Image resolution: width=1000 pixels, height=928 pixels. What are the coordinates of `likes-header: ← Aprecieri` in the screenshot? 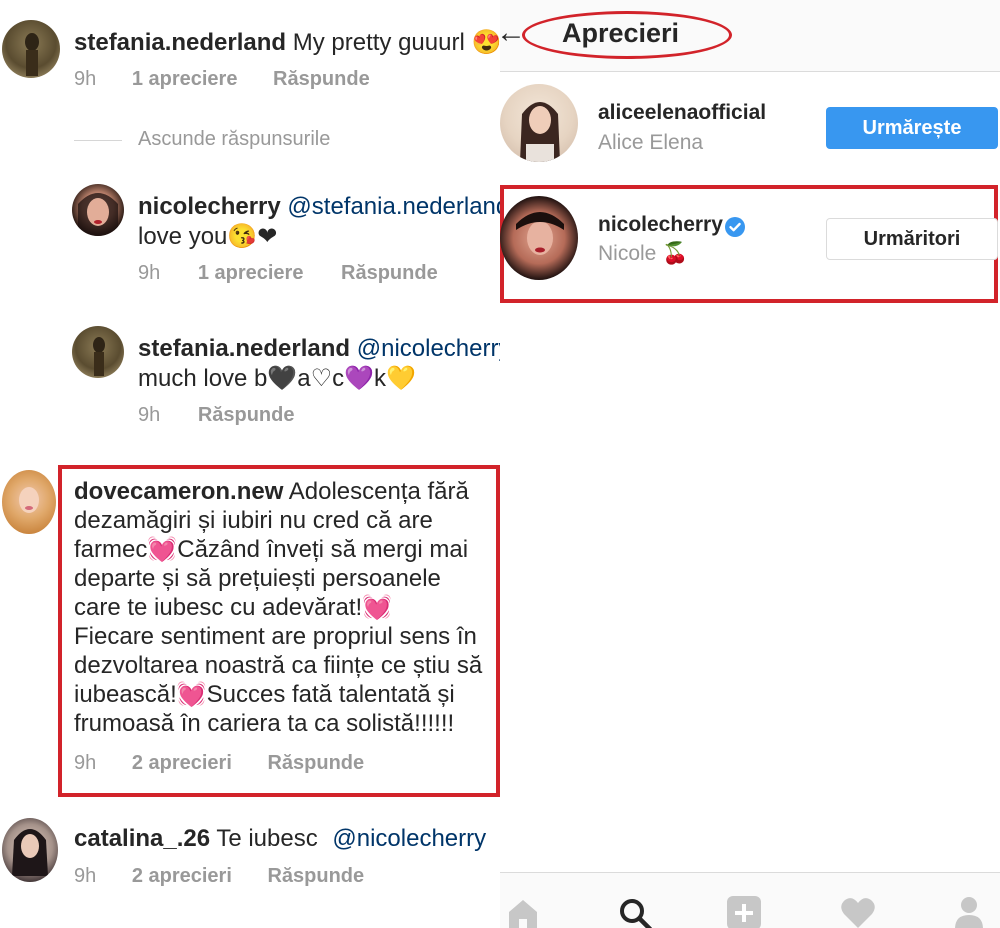 It's located at (750, 36).